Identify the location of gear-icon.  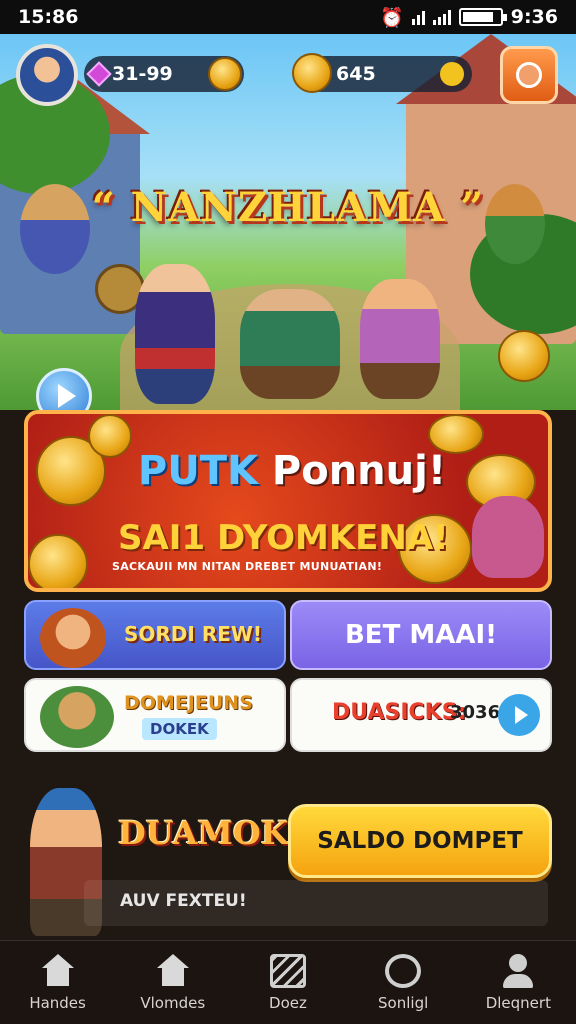
(452, 74).